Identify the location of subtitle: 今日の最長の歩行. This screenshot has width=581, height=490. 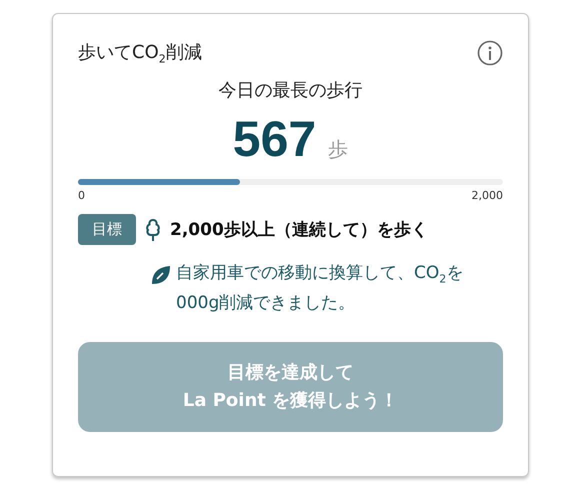
(291, 90).